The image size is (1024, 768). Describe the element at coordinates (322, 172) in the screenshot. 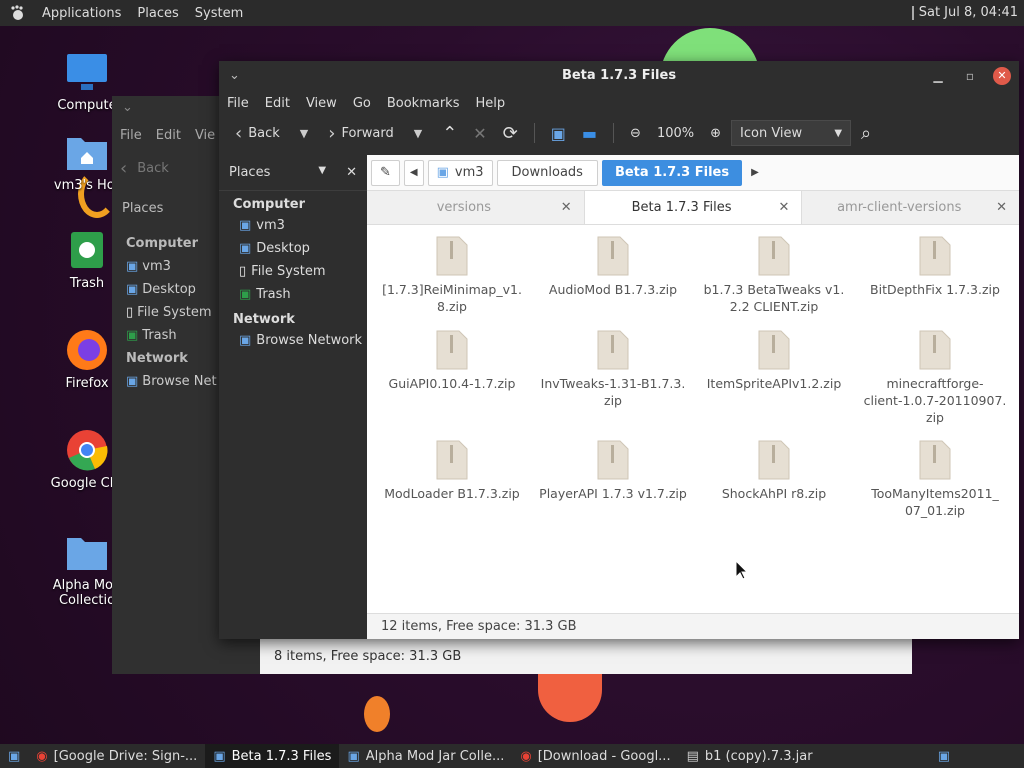

I see `dropdown-arrow-icon: ▼` at that location.